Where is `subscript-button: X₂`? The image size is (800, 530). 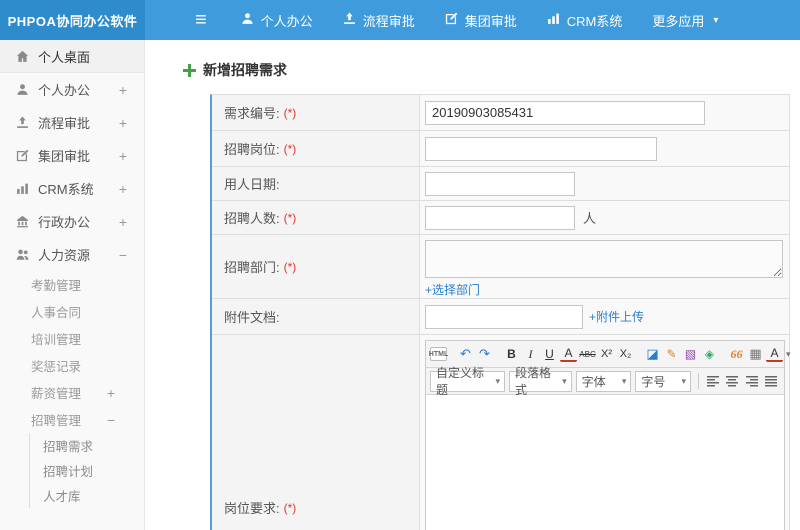
subscript-button: X₂ is located at coordinates (625, 354).